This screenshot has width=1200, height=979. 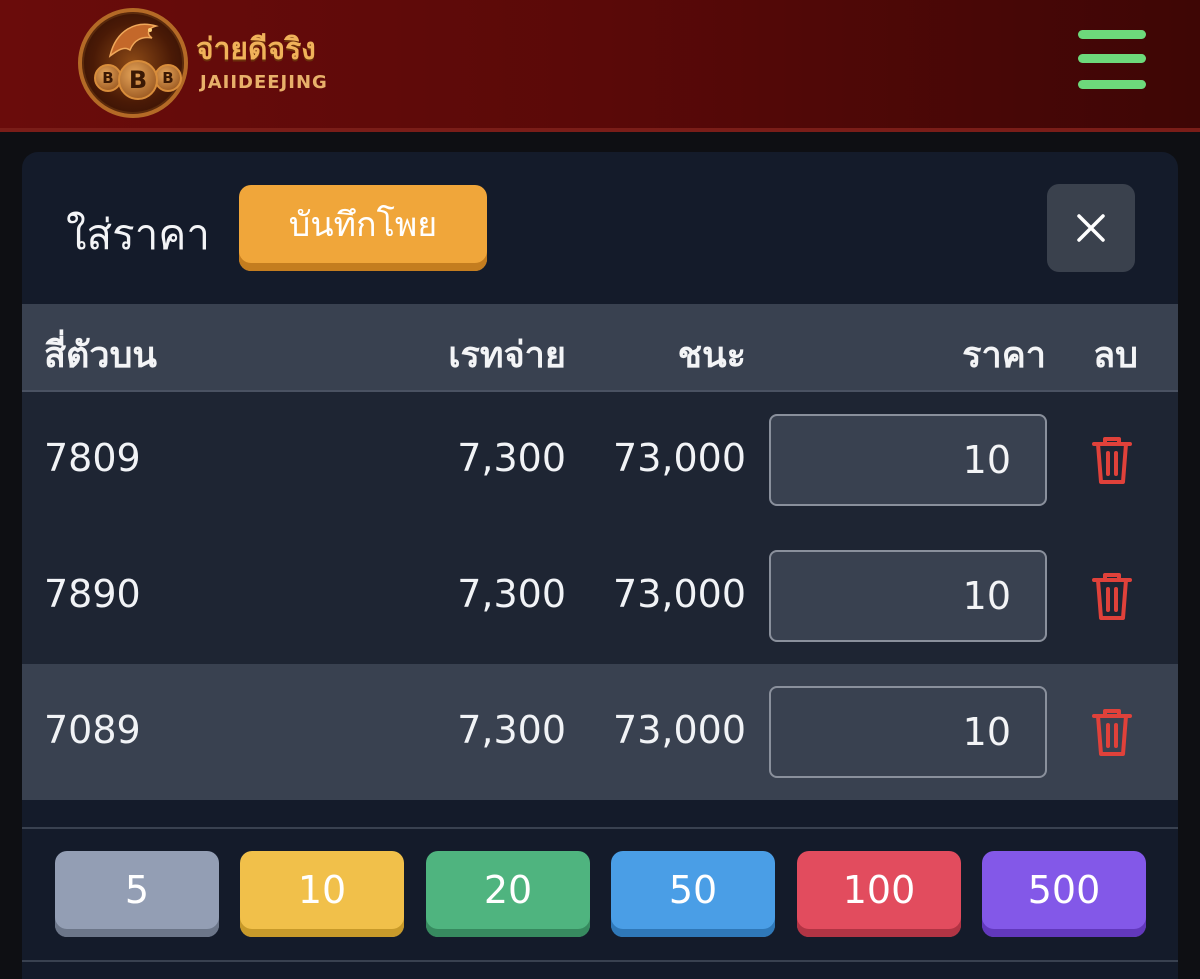 I want to click on chip-50-button: 50, so click(x=693, y=894).